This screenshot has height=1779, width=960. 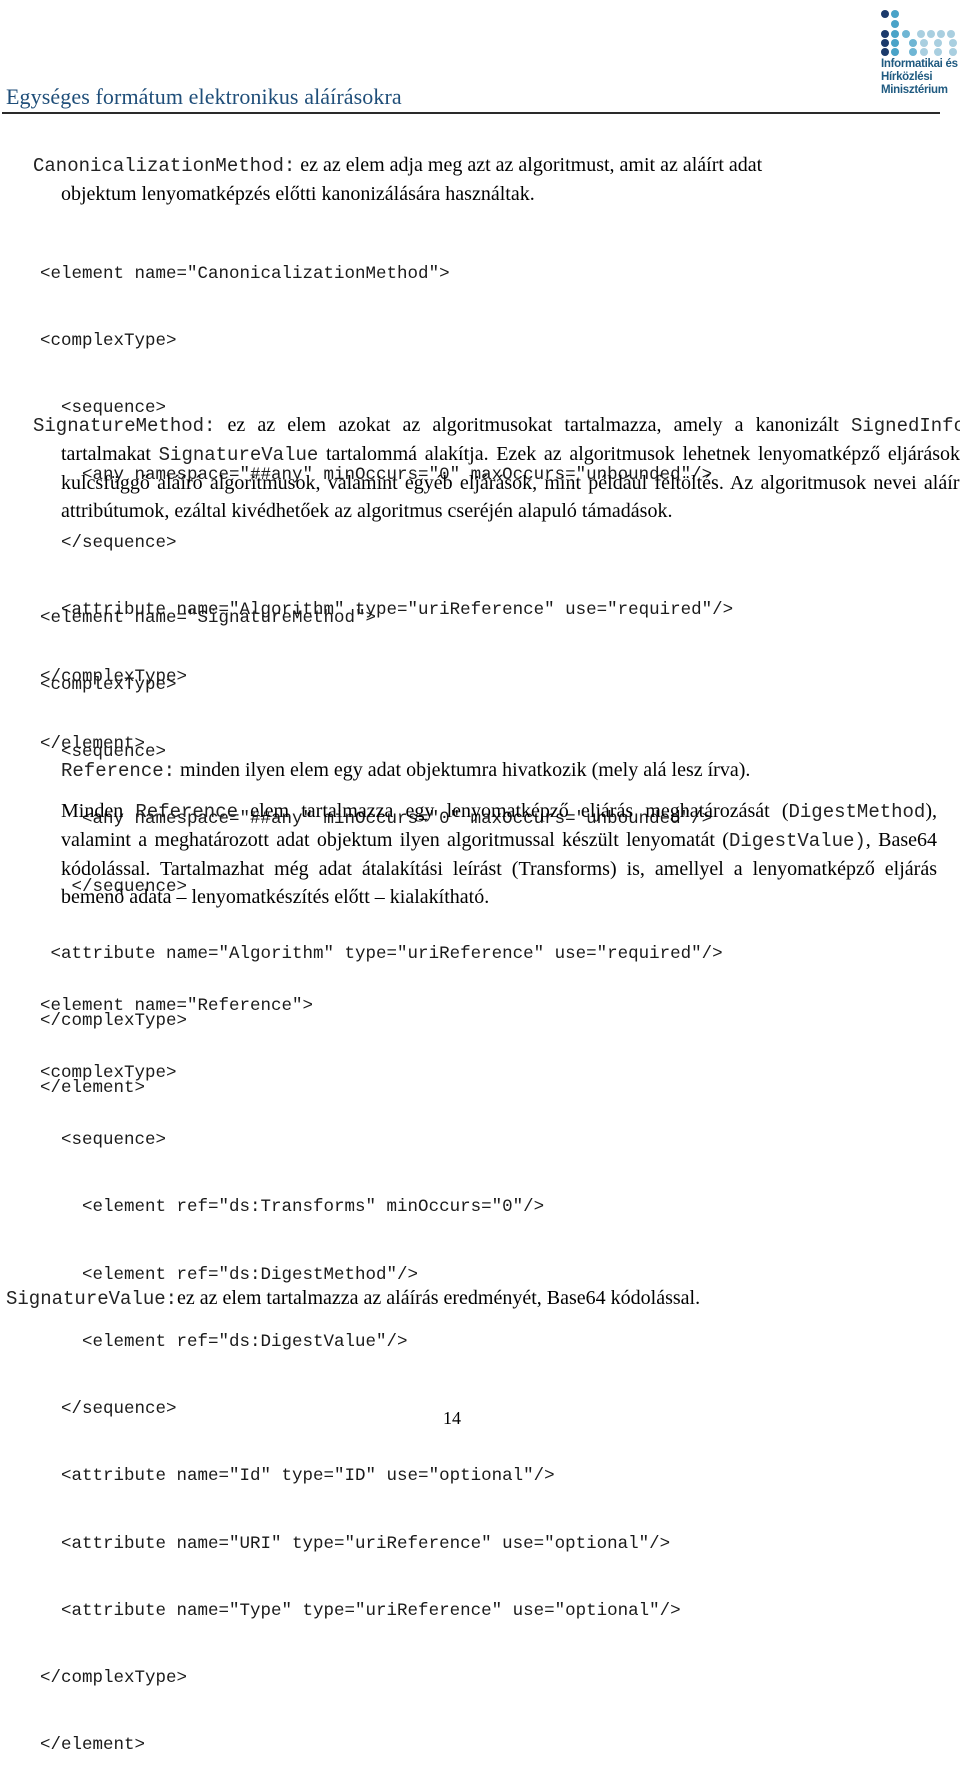 I want to click on code-digestvalue: DigestValue), so click(x=797, y=841).